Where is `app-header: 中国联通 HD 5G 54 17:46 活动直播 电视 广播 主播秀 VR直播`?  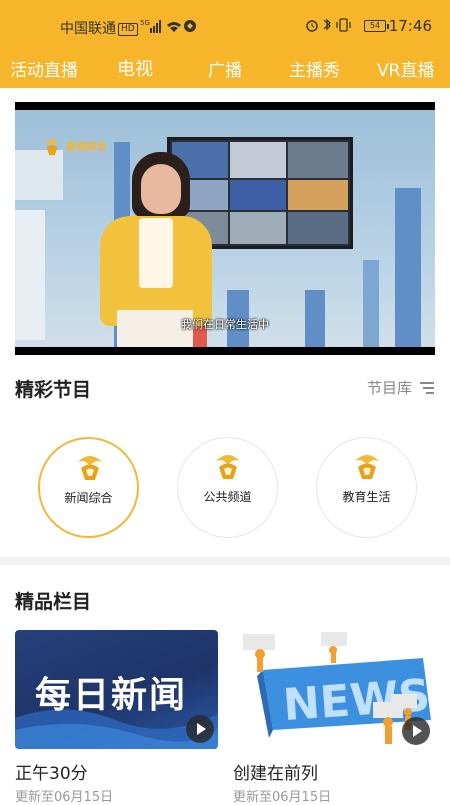 app-header: 中国联通 HD 5G 54 17:46 活动直播 电视 广播 主播秀 VR直播 is located at coordinates (225, 44).